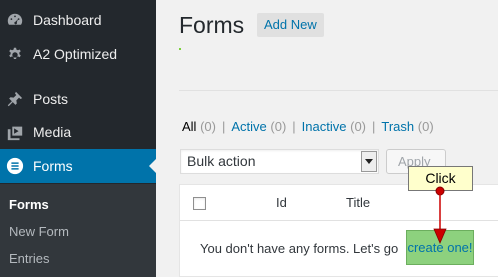 The height and width of the screenshot is (277, 498). I want to click on sidebar-item-media: Media, so click(78, 132).